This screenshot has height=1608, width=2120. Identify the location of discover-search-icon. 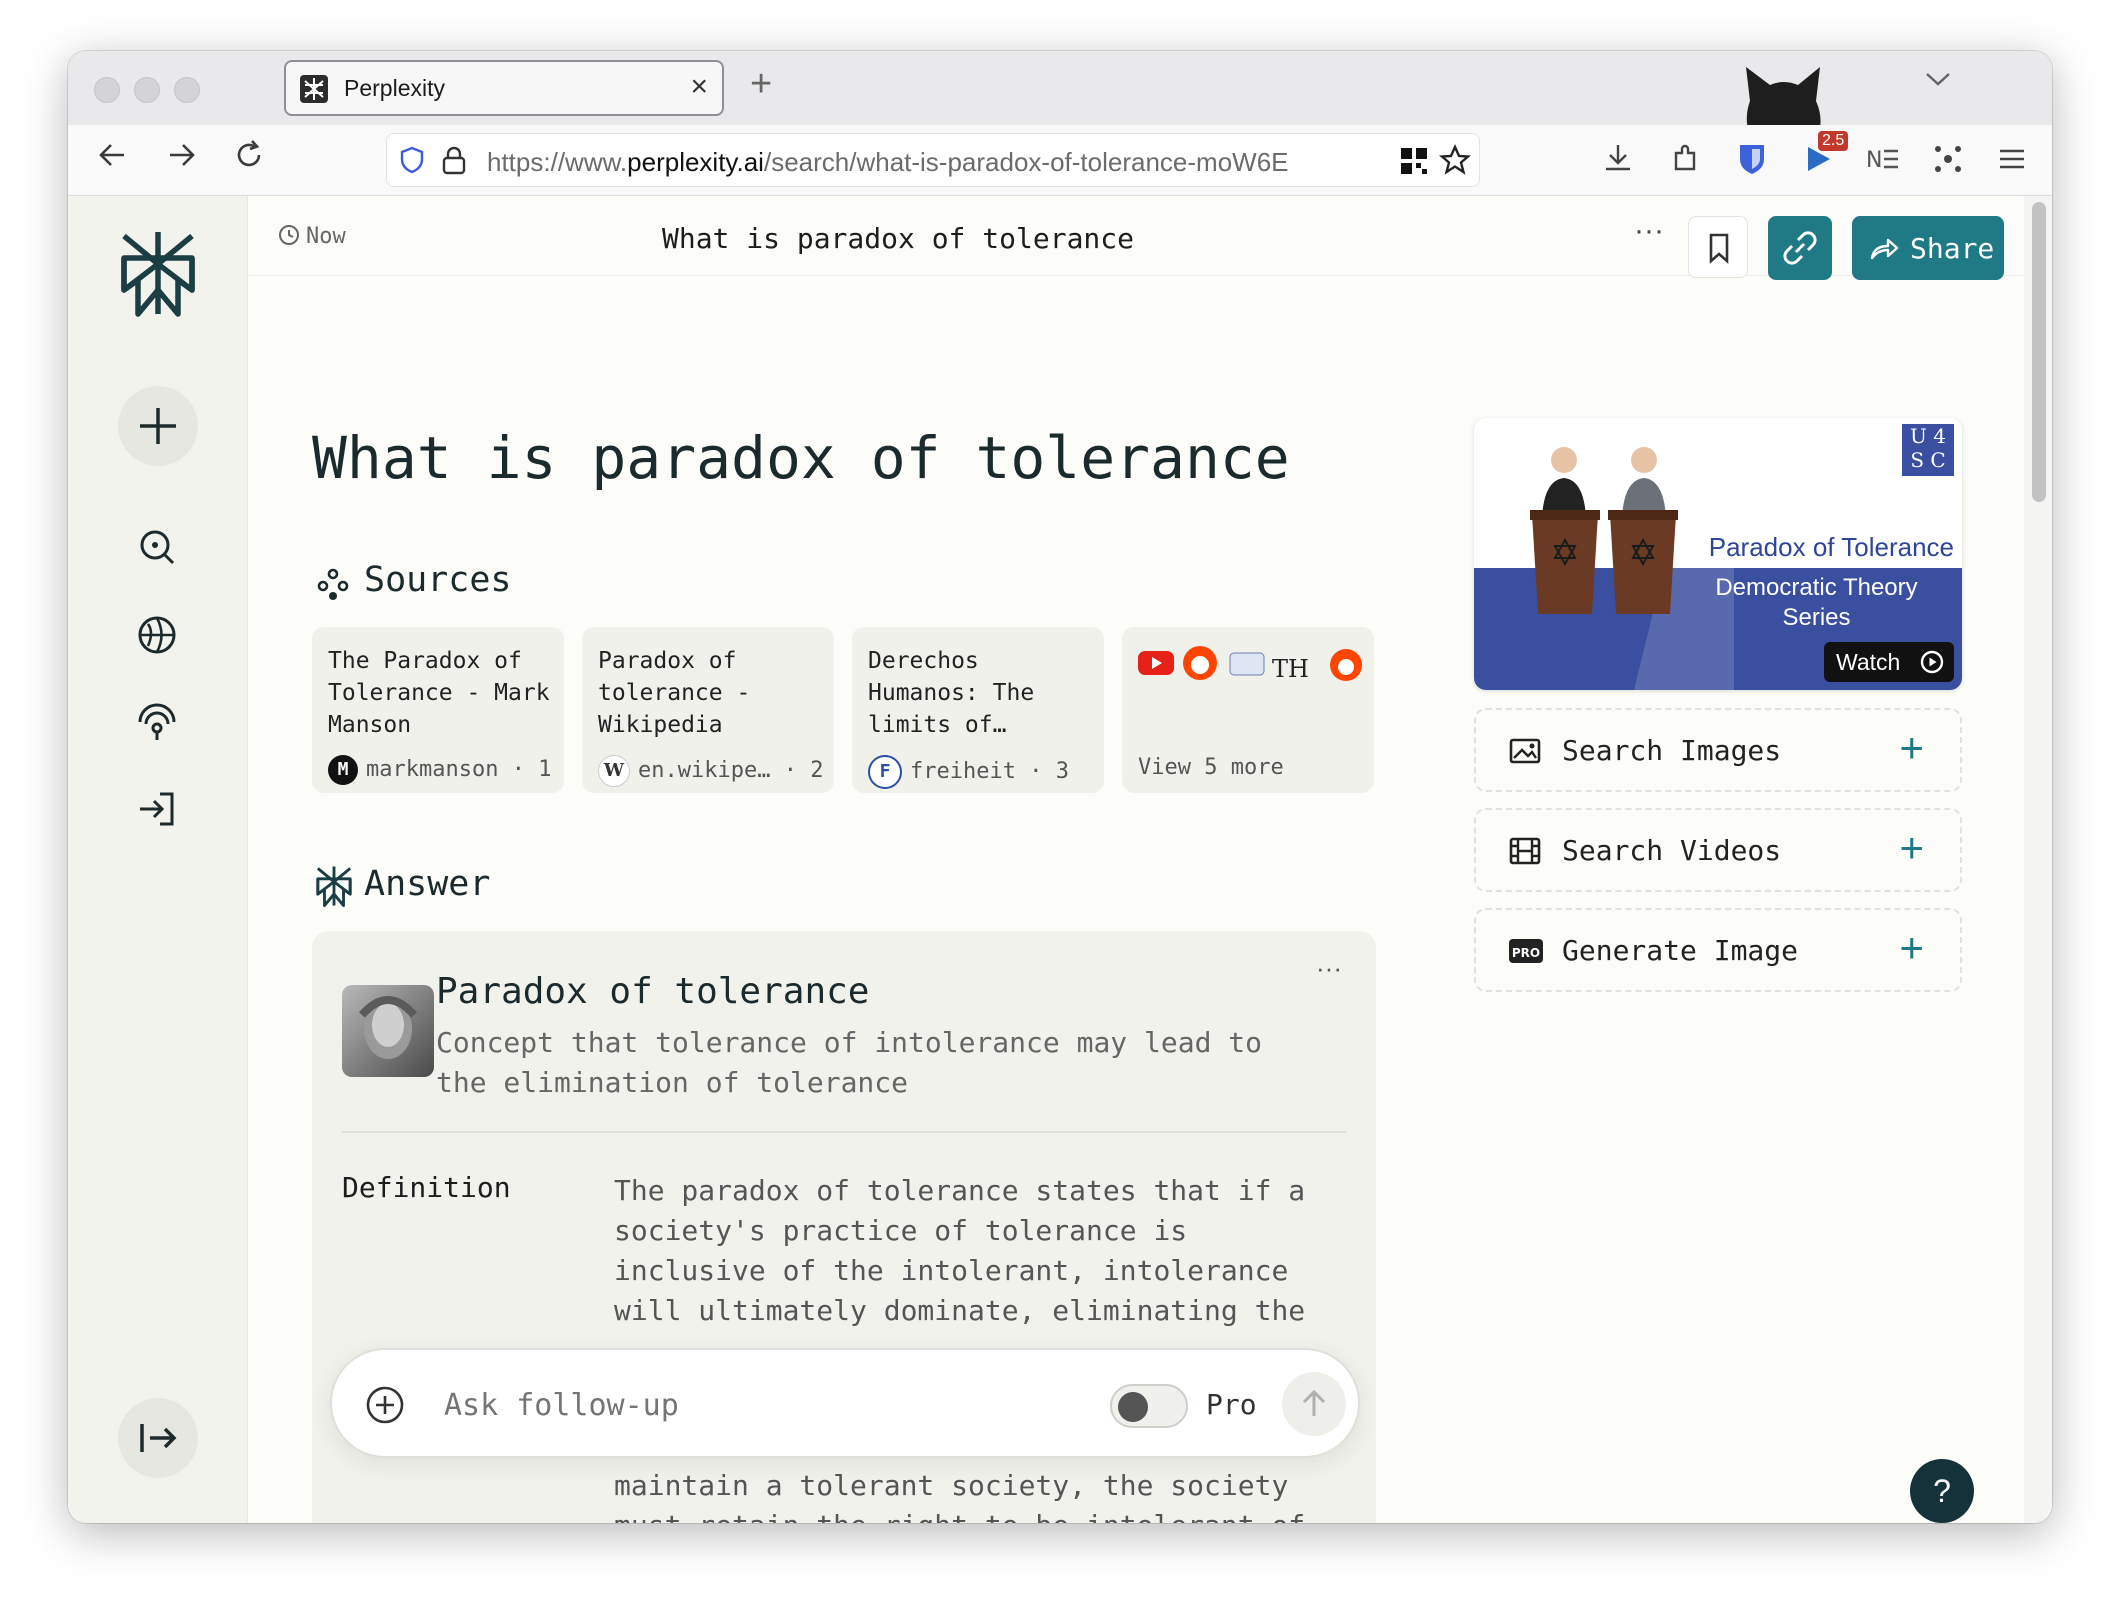
(157, 547).